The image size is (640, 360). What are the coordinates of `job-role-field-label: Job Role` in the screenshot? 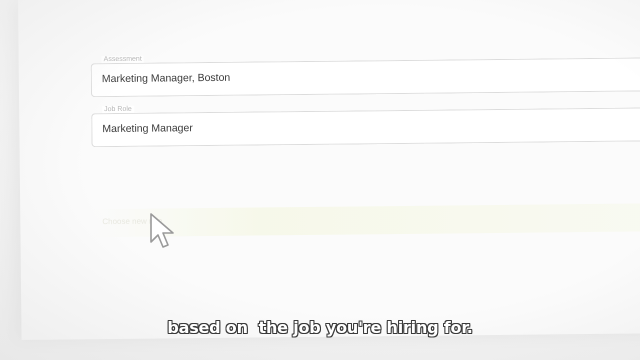 It's located at (118, 109).